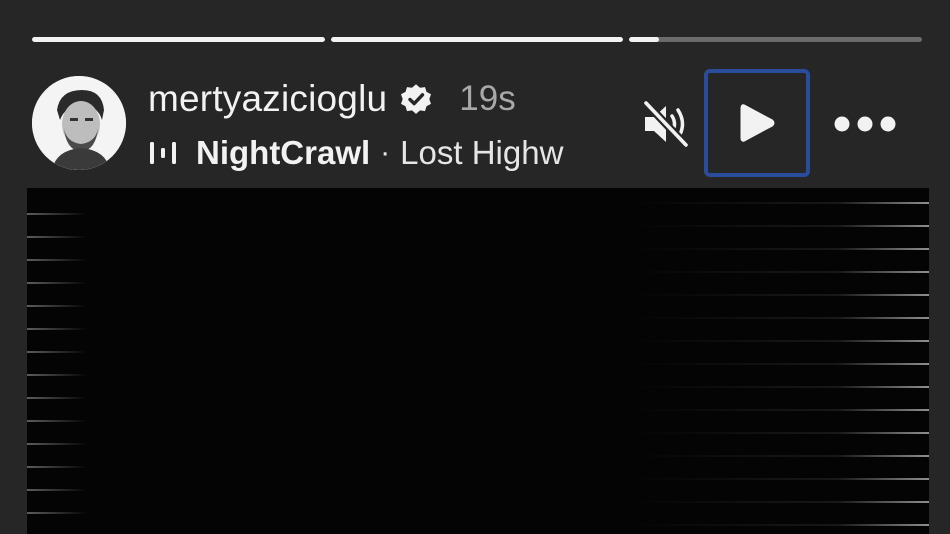 The height and width of the screenshot is (534, 950). What do you see at coordinates (283, 152) in the screenshot?
I see `audio-artist: NightCrawl` at bounding box center [283, 152].